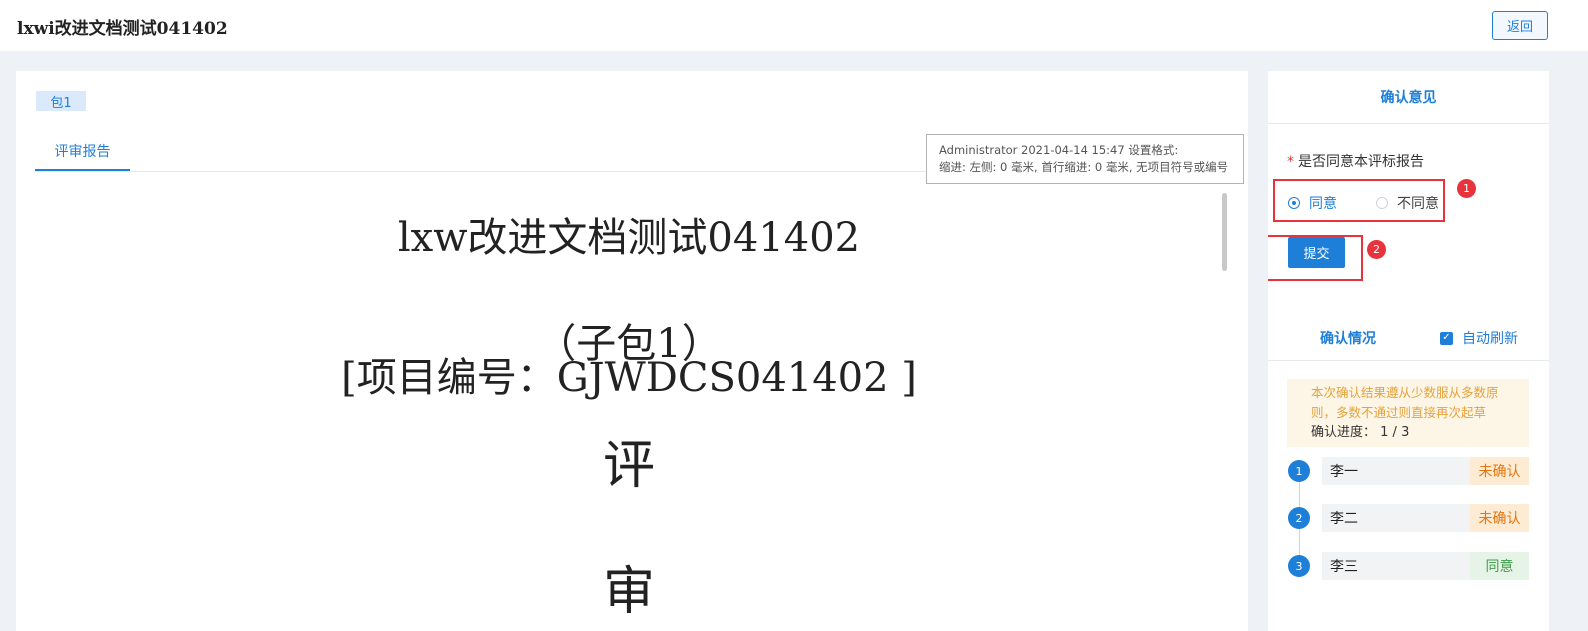  Describe the element at coordinates (1294, 203) in the screenshot. I see `radio-agree-dot` at that location.